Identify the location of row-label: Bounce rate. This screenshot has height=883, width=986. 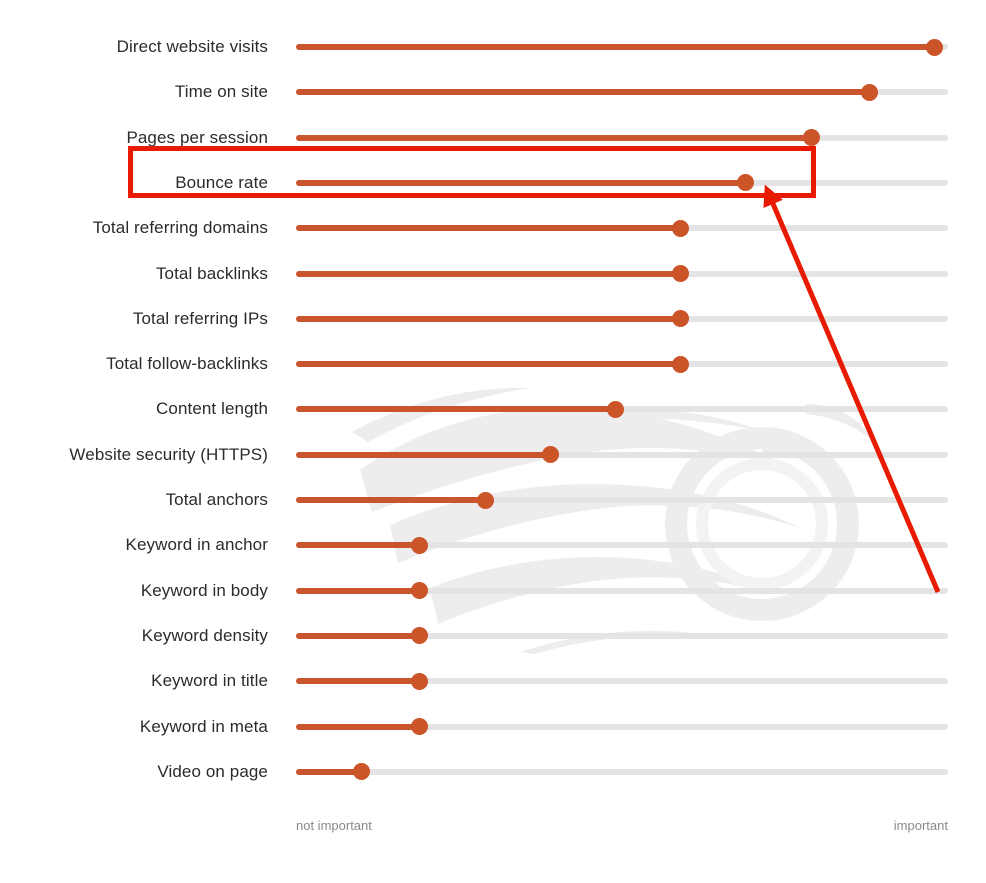
(221, 182).